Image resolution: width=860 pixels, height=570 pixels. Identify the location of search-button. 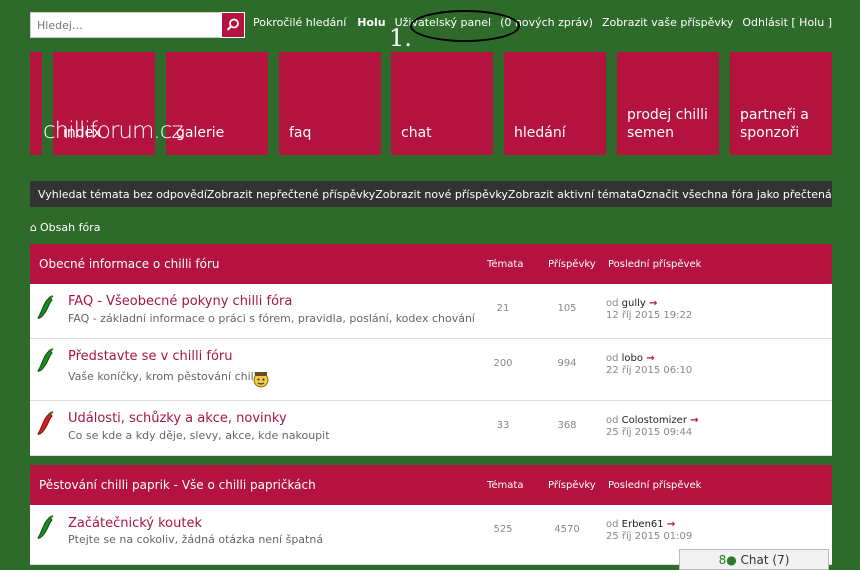
(233, 25).